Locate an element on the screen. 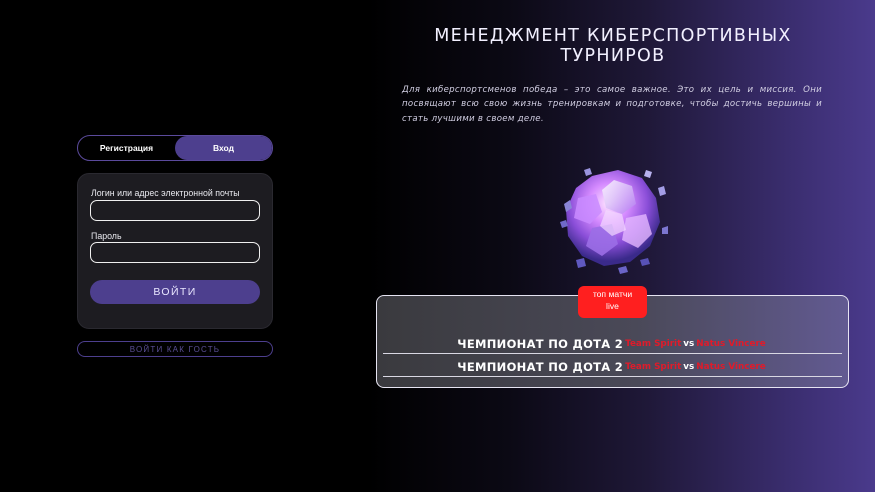  login-field-label: Логин или адрес электронной почты is located at coordinates (165, 193).